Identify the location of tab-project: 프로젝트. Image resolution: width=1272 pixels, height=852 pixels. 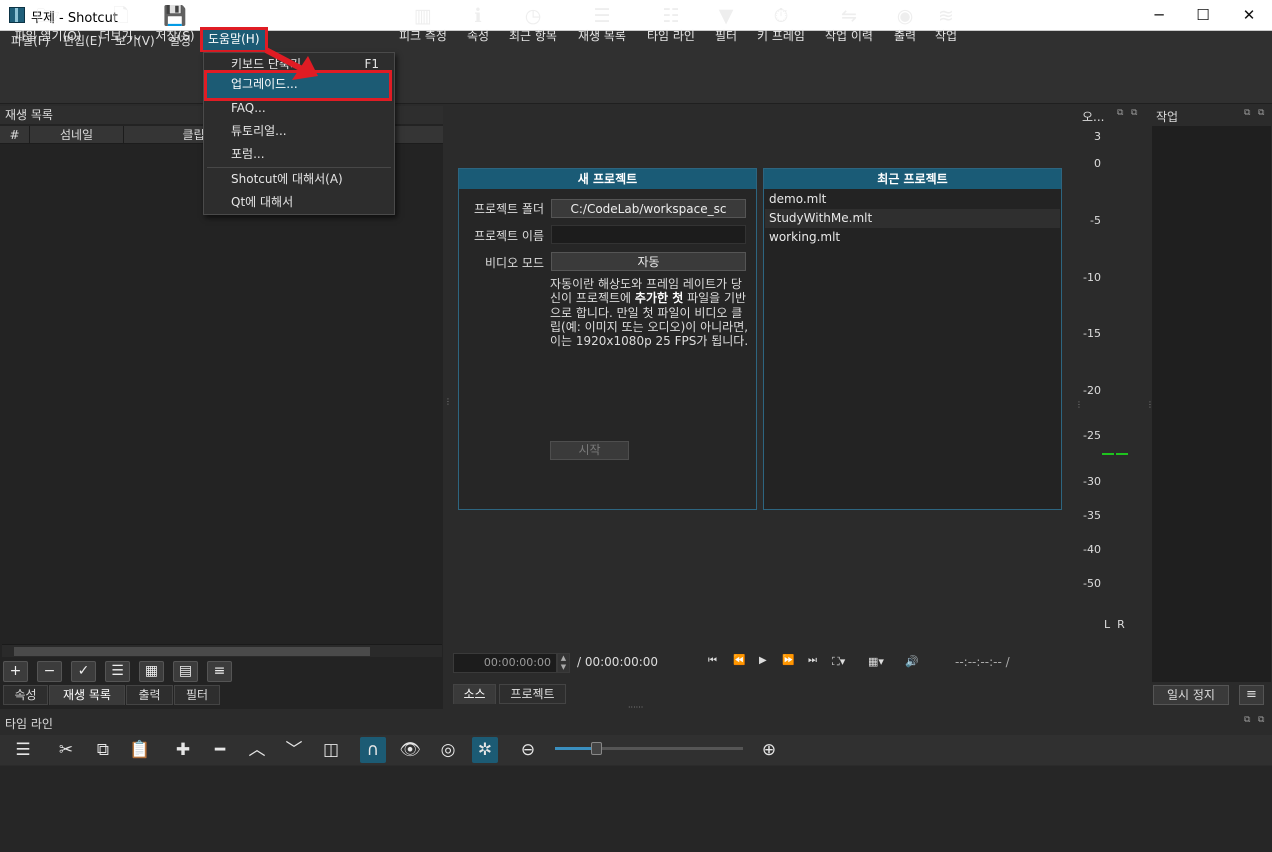
(532, 694).